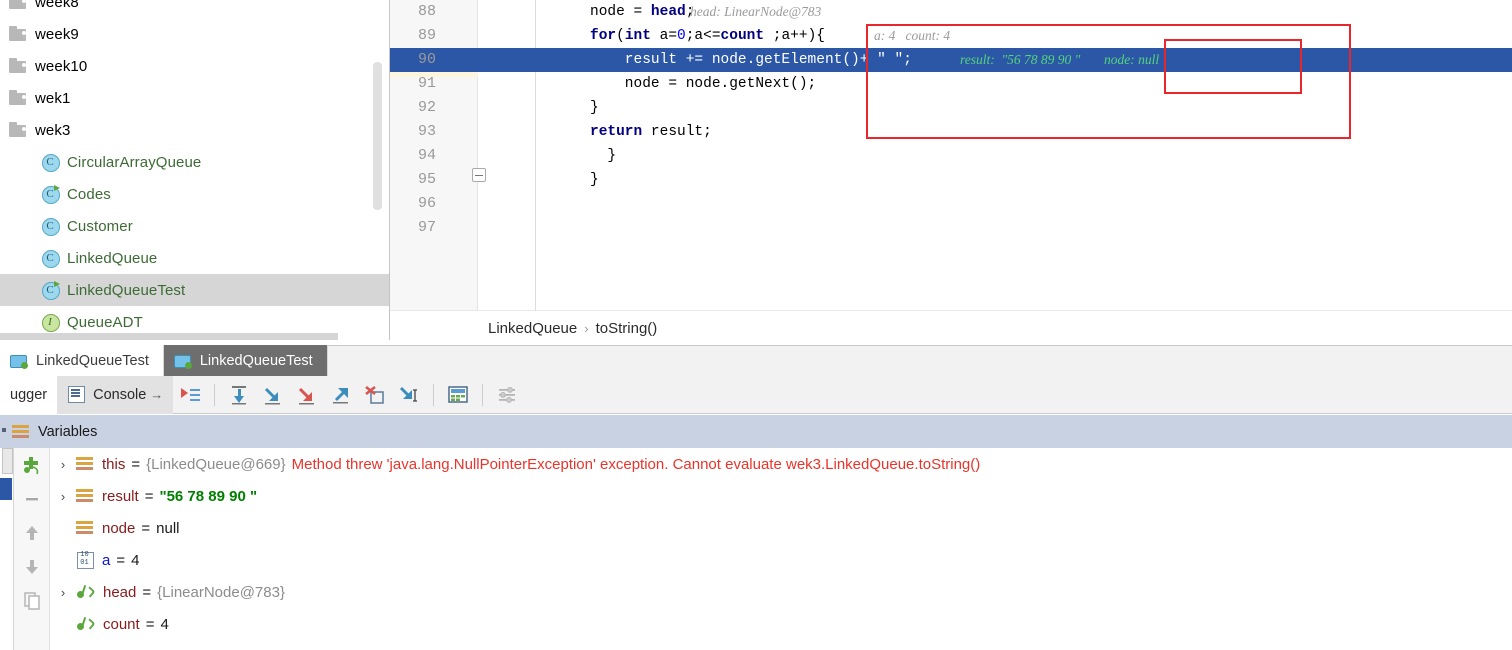 This screenshot has height=650, width=1512. Describe the element at coordinates (951, 132) in the screenshot. I see `code-line: 93 return result;` at that location.